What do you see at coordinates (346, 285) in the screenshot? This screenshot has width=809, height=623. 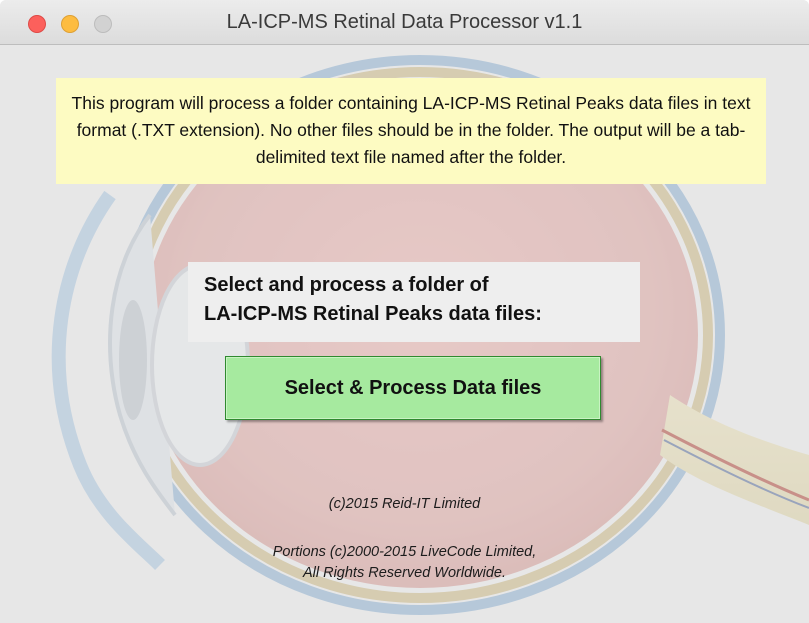 I see `prompt-line-1: Select and process a folder of` at bounding box center [346, 285].